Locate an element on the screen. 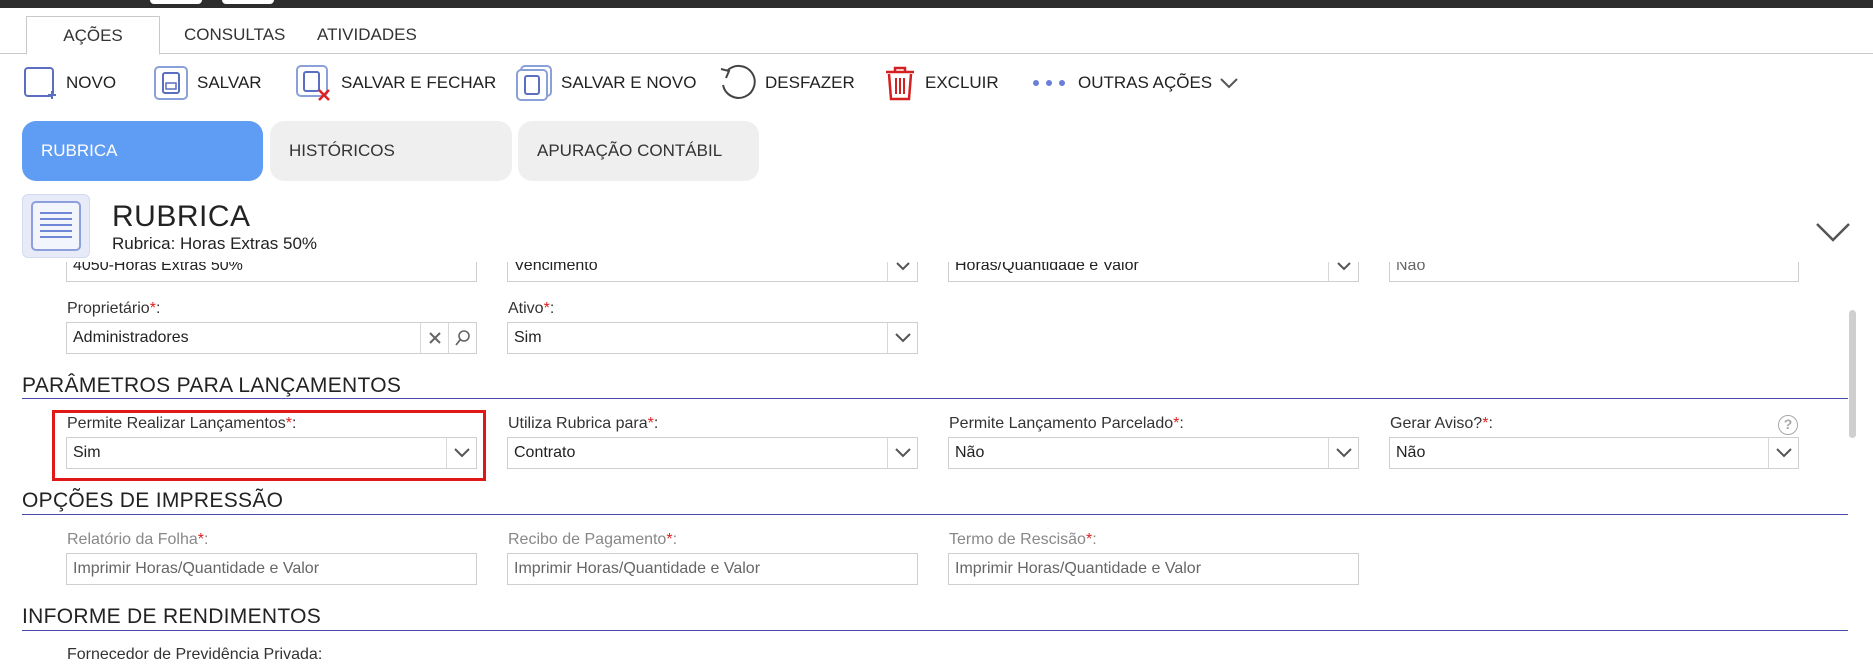 Image resolution: width=1873 pixels, height=669 pixels. tab-historicos: HISTÓRICOS is located at coordinates (391, 151).